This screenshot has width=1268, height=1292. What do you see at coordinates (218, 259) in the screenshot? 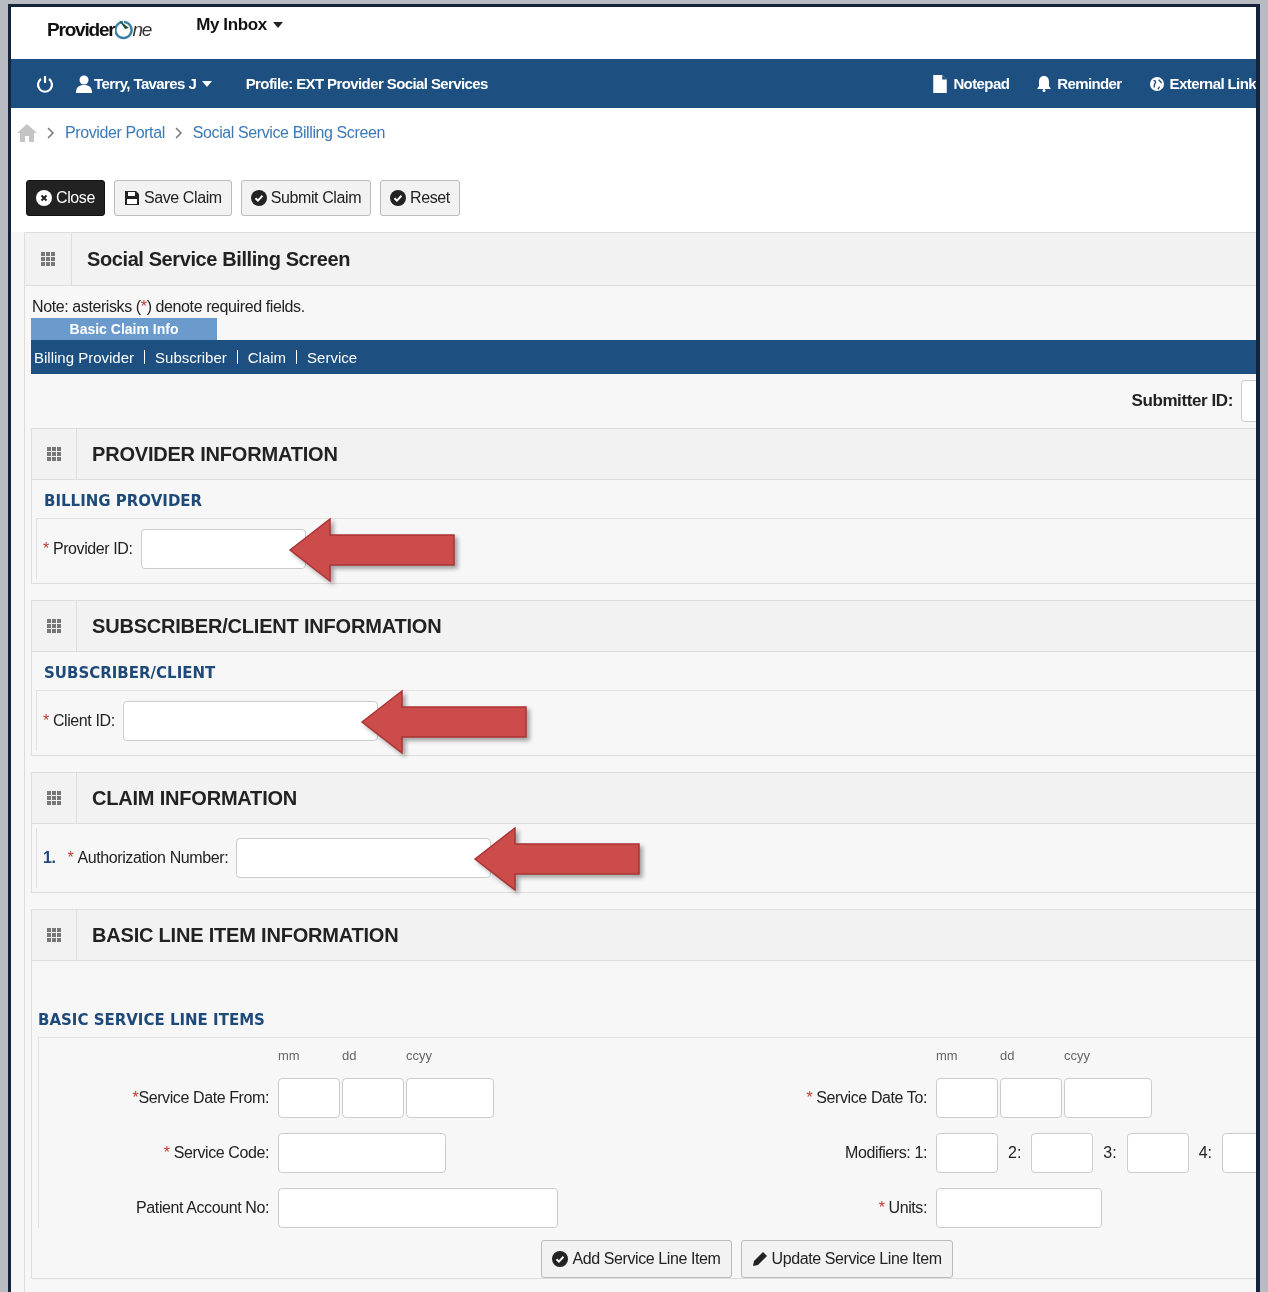
I see `panel-title: Social Service Billing Screen` at bounding box center [218, 259].